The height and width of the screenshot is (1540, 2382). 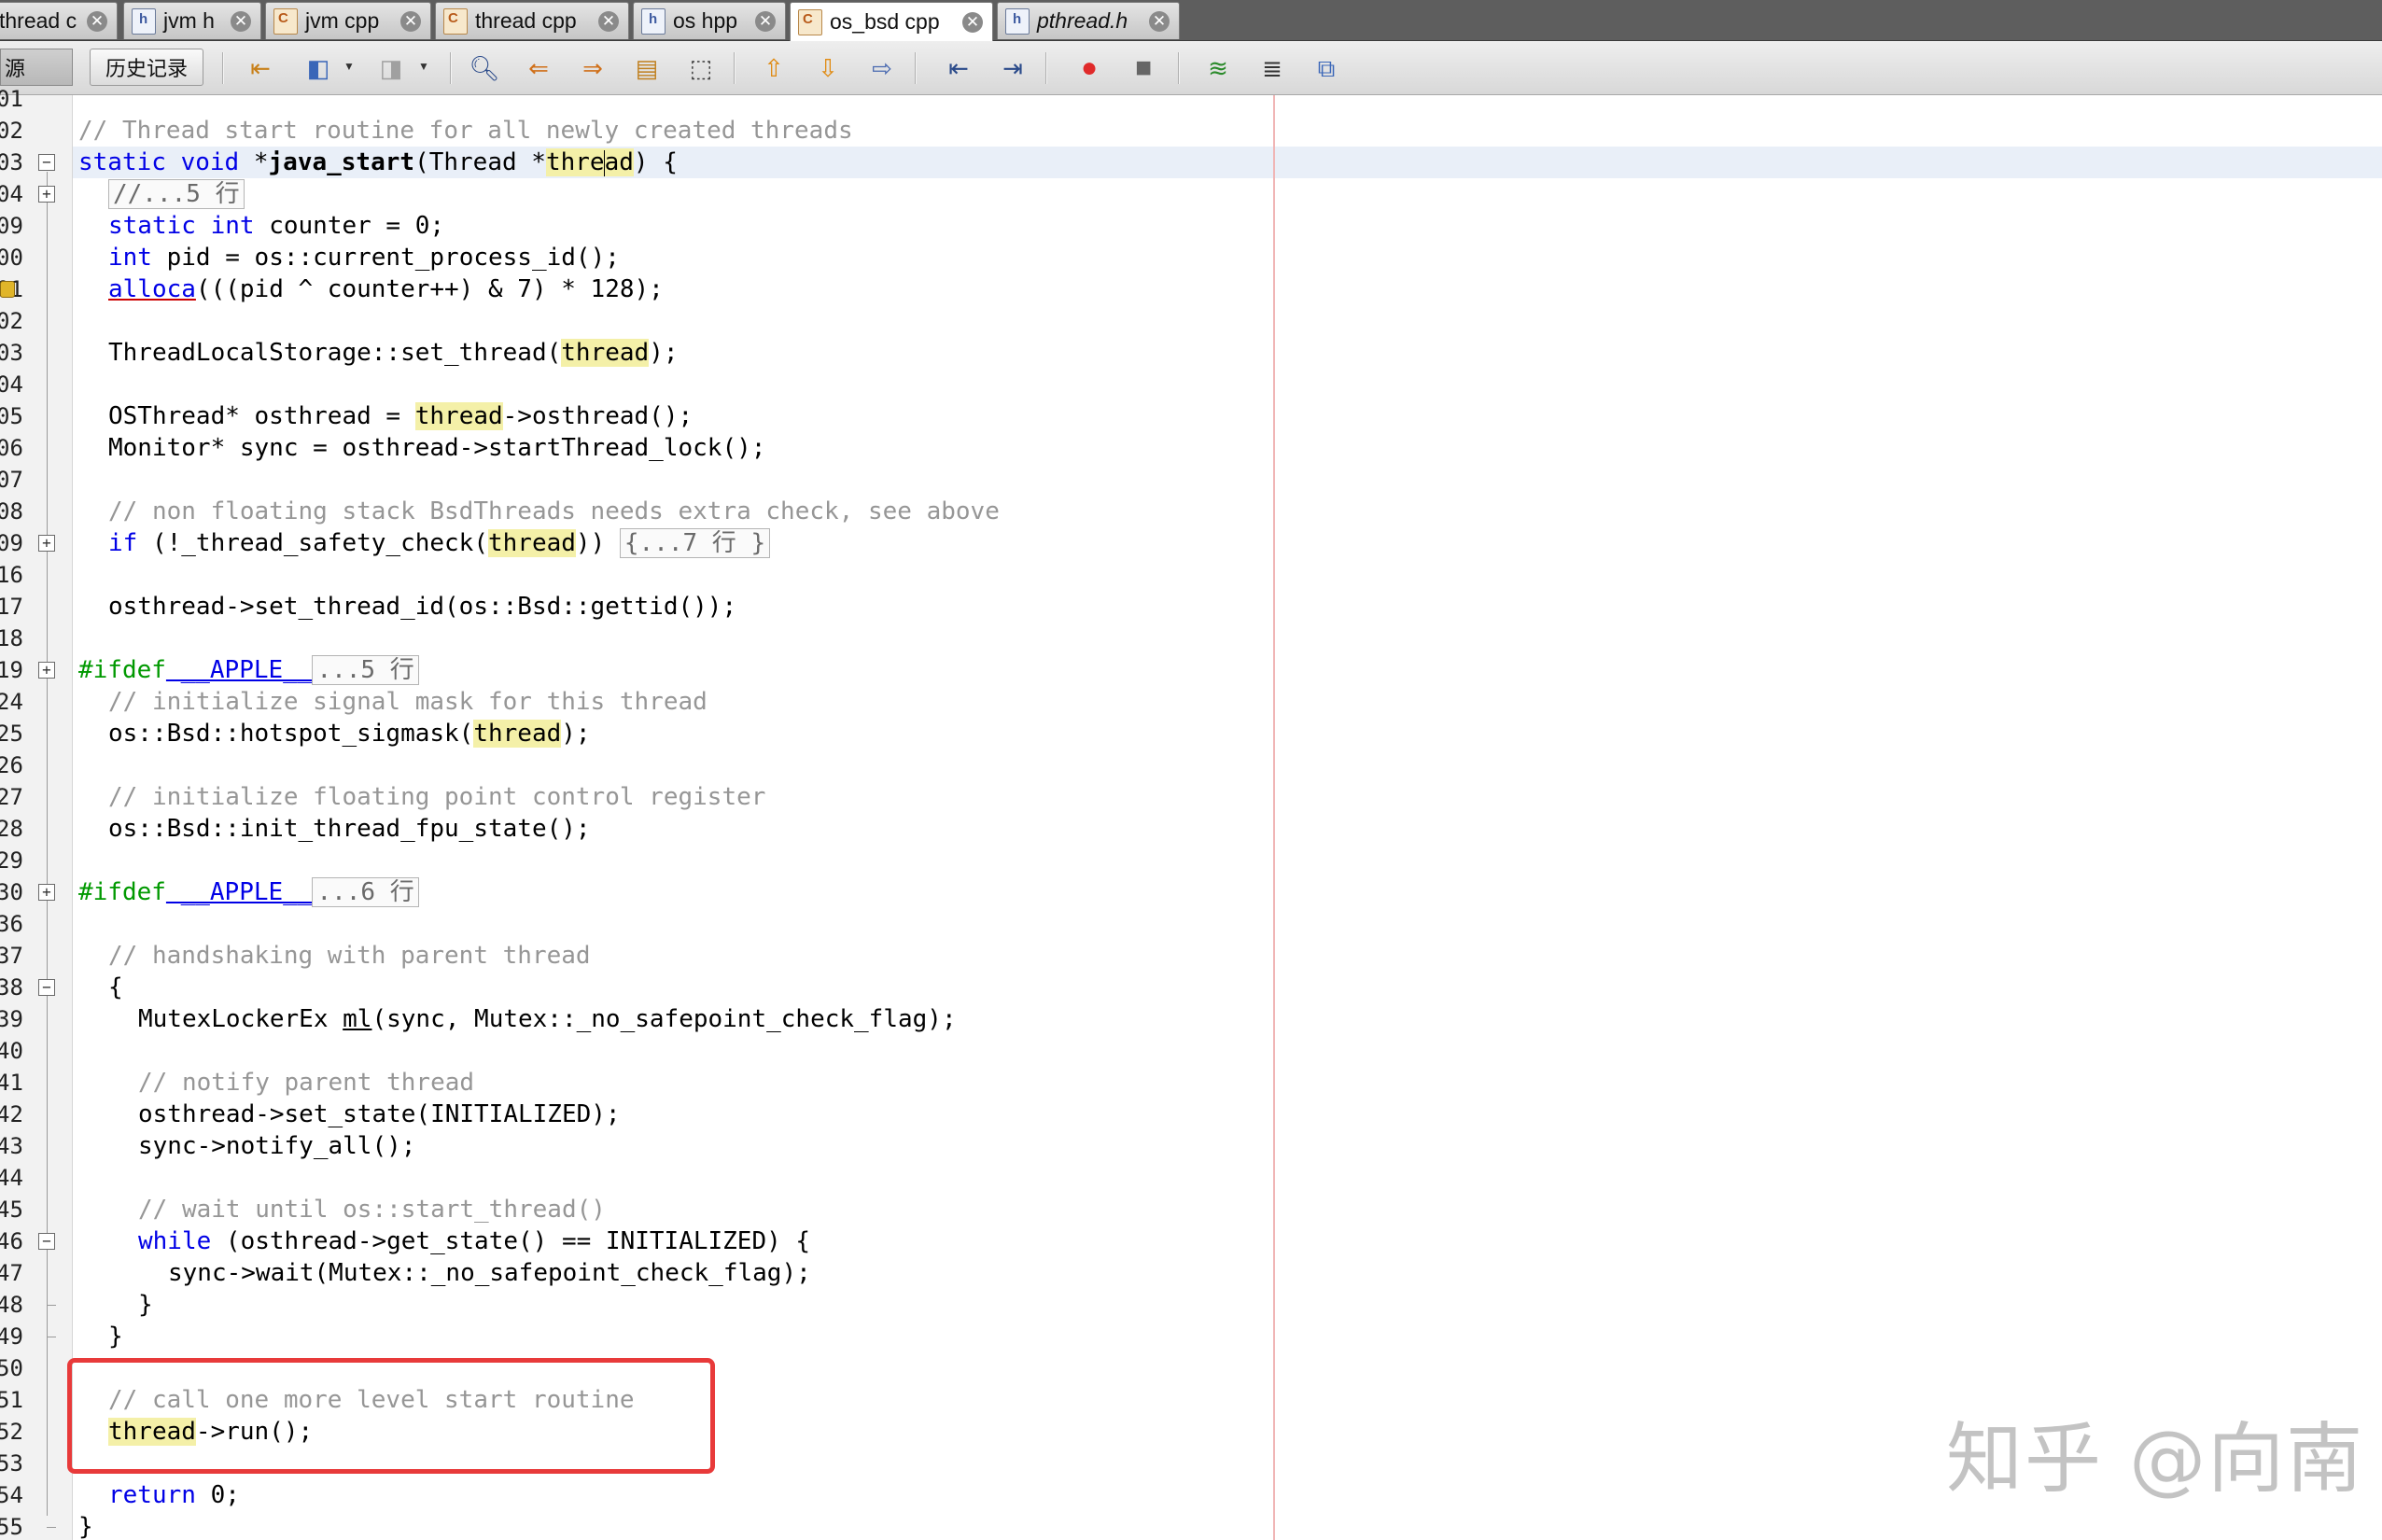 I want to click on tab-os-hpp: os hpp ✕, so click(x=709, y=20).